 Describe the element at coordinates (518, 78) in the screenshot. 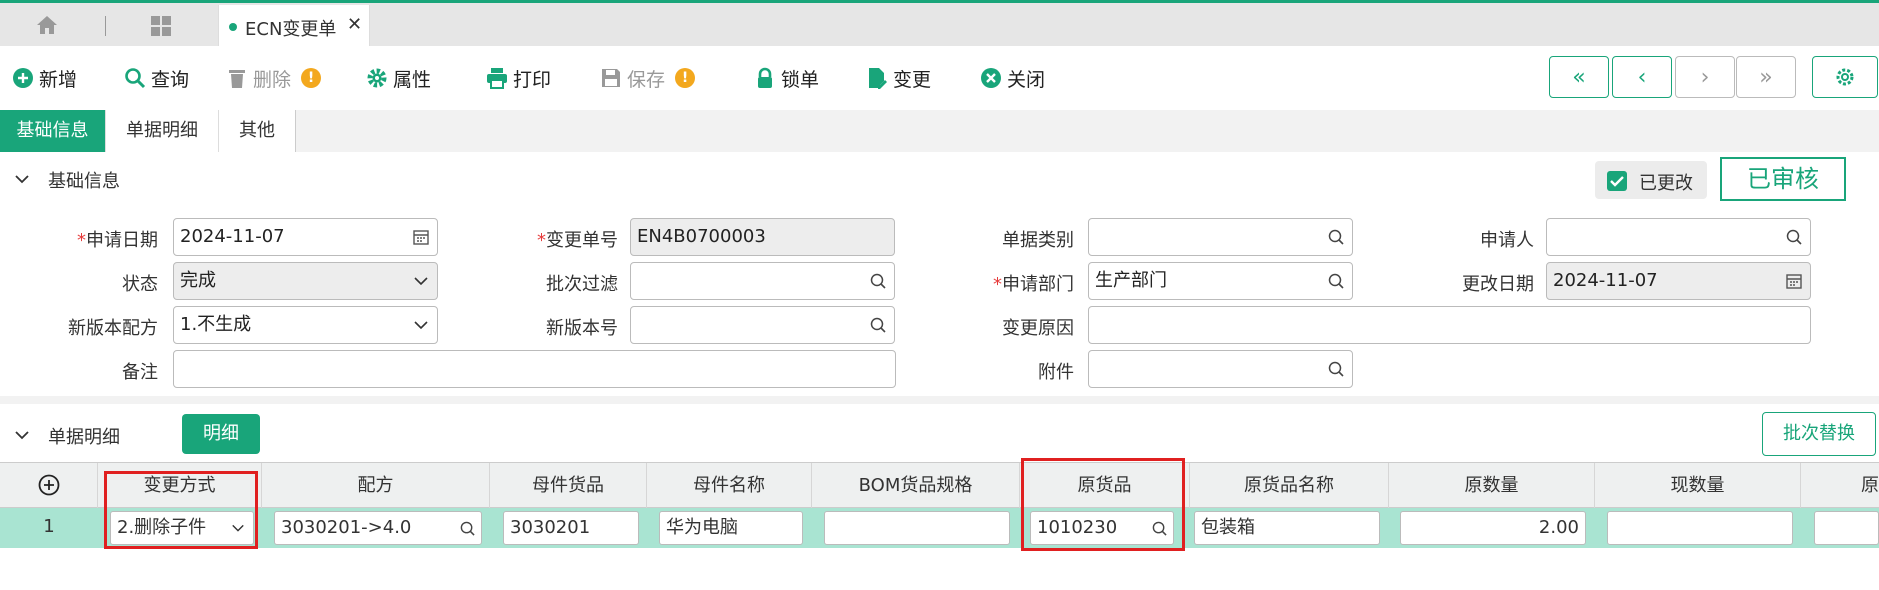

I see `print-button: 打印` at that location.